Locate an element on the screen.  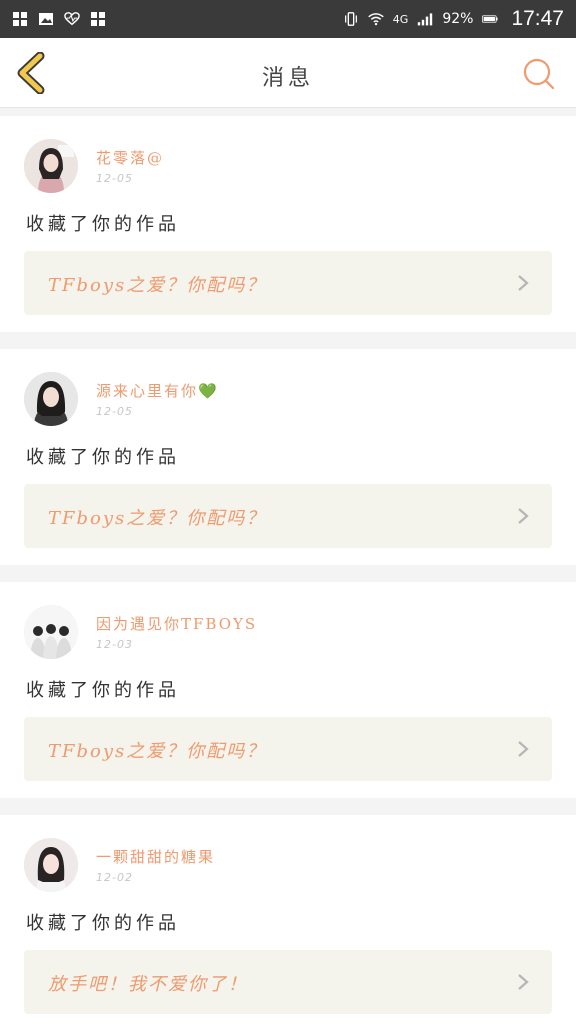
battery-percent: 92% is located at coordinates (458, 19).